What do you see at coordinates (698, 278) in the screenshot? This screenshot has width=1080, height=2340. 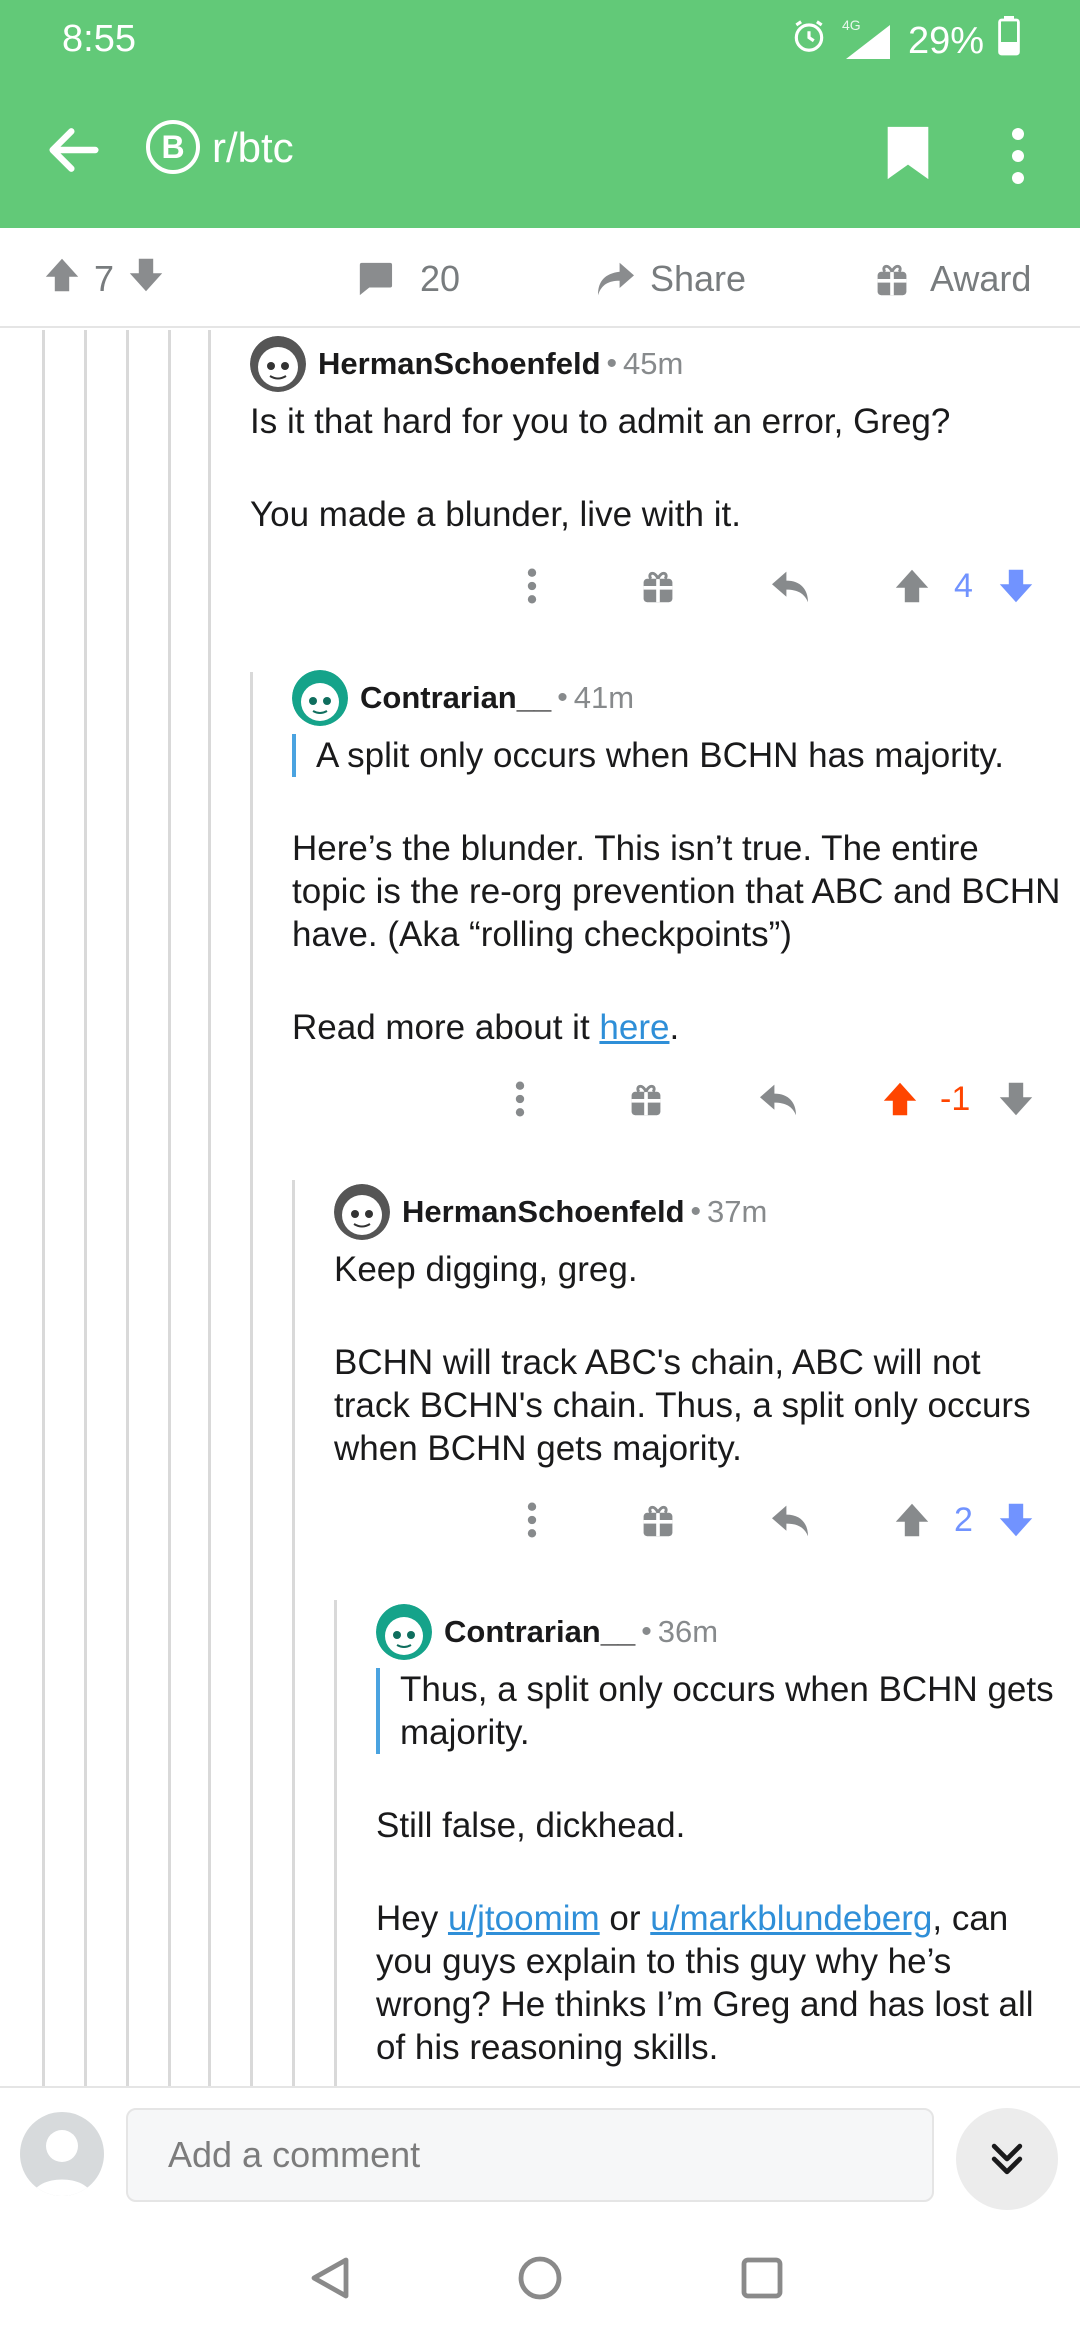 I see `share-label: Share` at bounding box center [698, 278].